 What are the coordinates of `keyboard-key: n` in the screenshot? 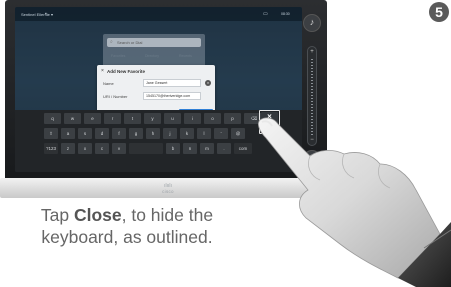 It's located at (190, 148).